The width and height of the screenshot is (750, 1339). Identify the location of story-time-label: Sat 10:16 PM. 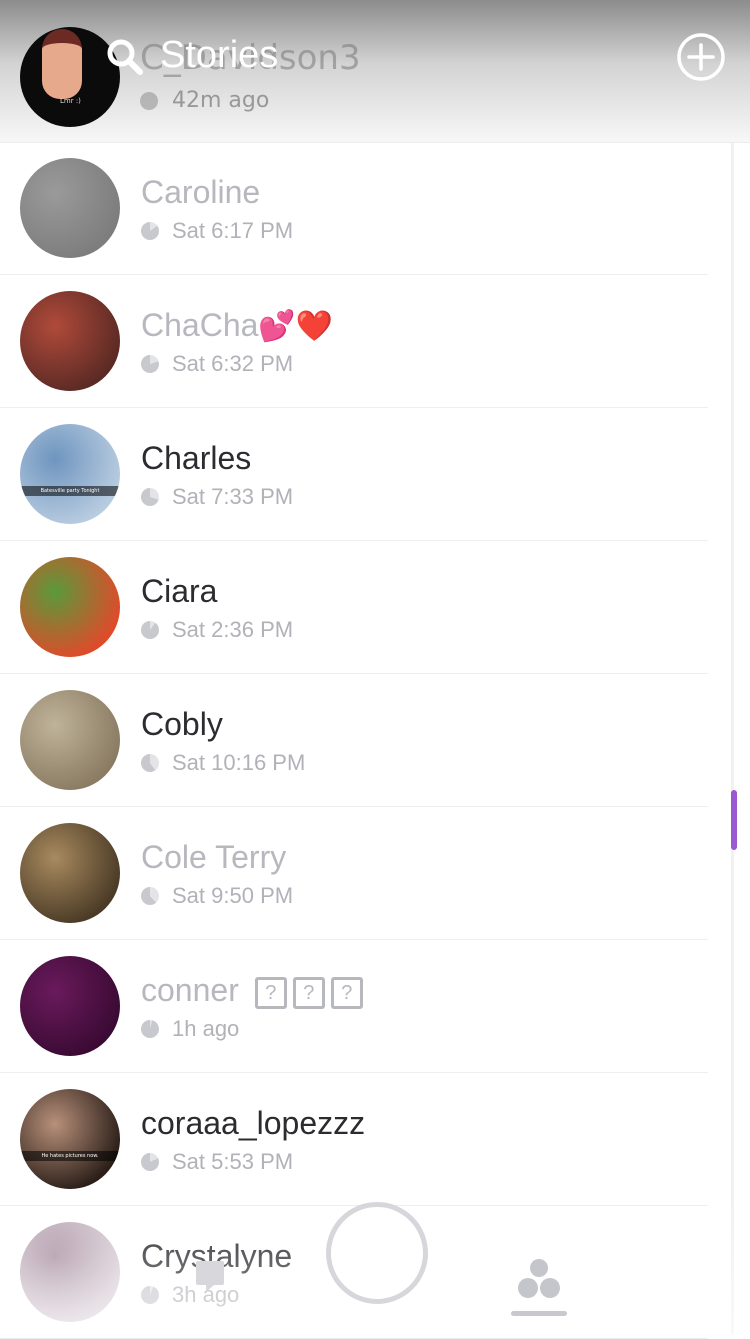
(239, 762).